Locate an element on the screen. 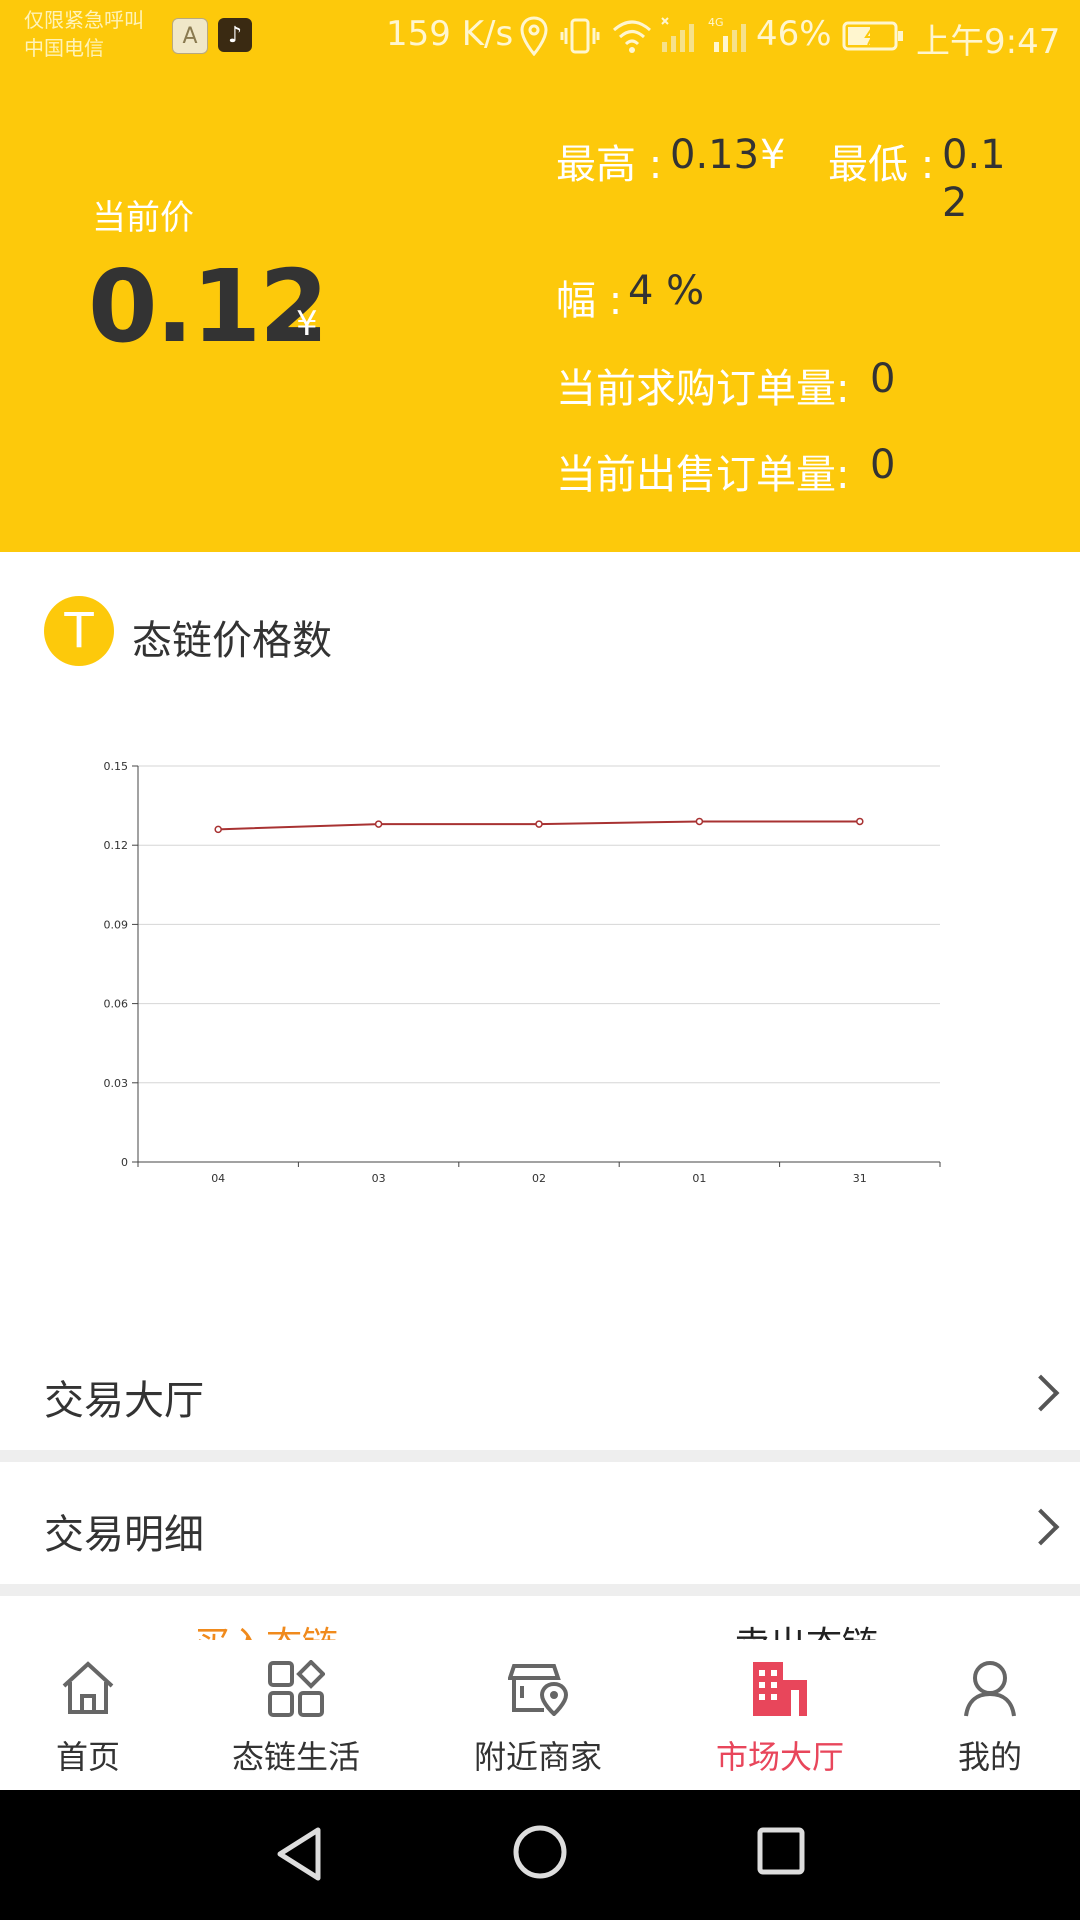 This screenshot has width=1080, height=1920. sell-orders-label: 当前出售订单量: is located at coordinates (703, 475).